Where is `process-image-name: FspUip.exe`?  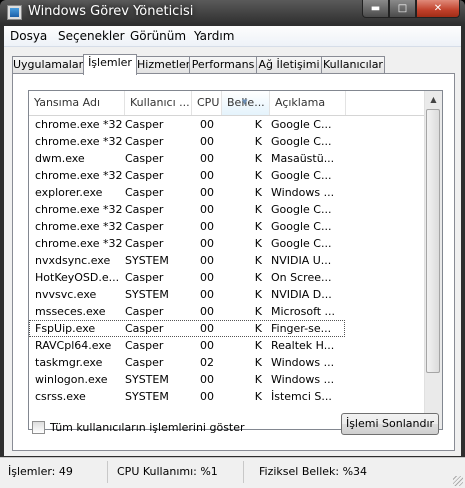 process-image-name: FspUip.exe is located at coordinates (65, 328).